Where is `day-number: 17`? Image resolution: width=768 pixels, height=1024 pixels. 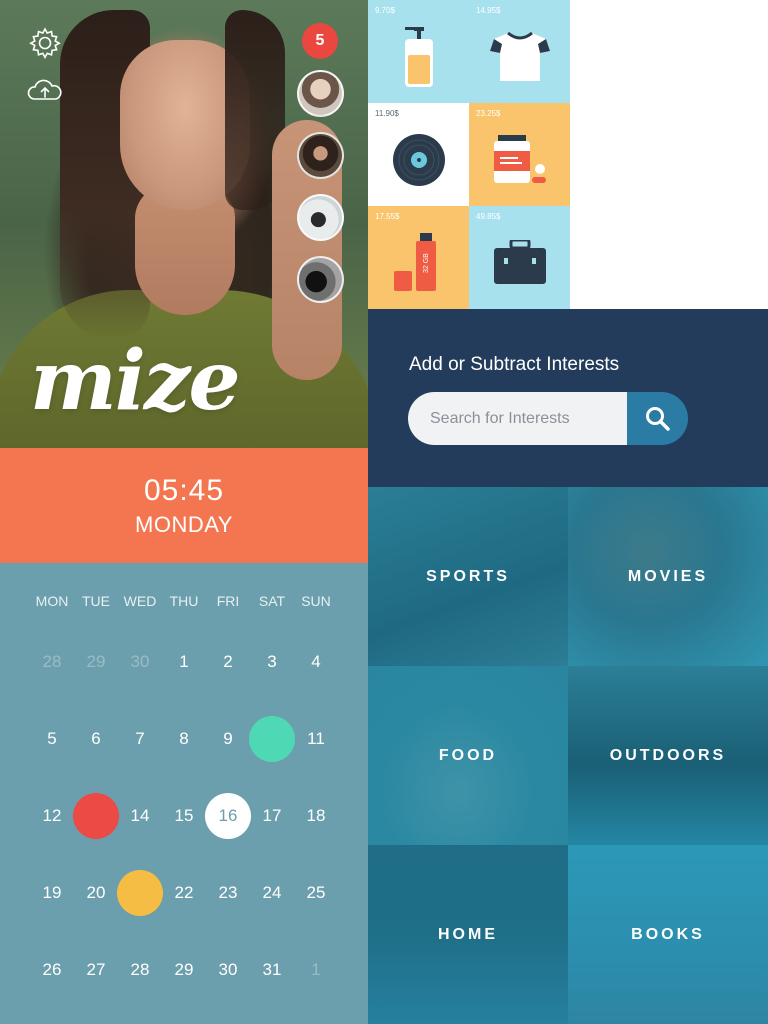 day-number: 17 is located at coordinates (272, 815).